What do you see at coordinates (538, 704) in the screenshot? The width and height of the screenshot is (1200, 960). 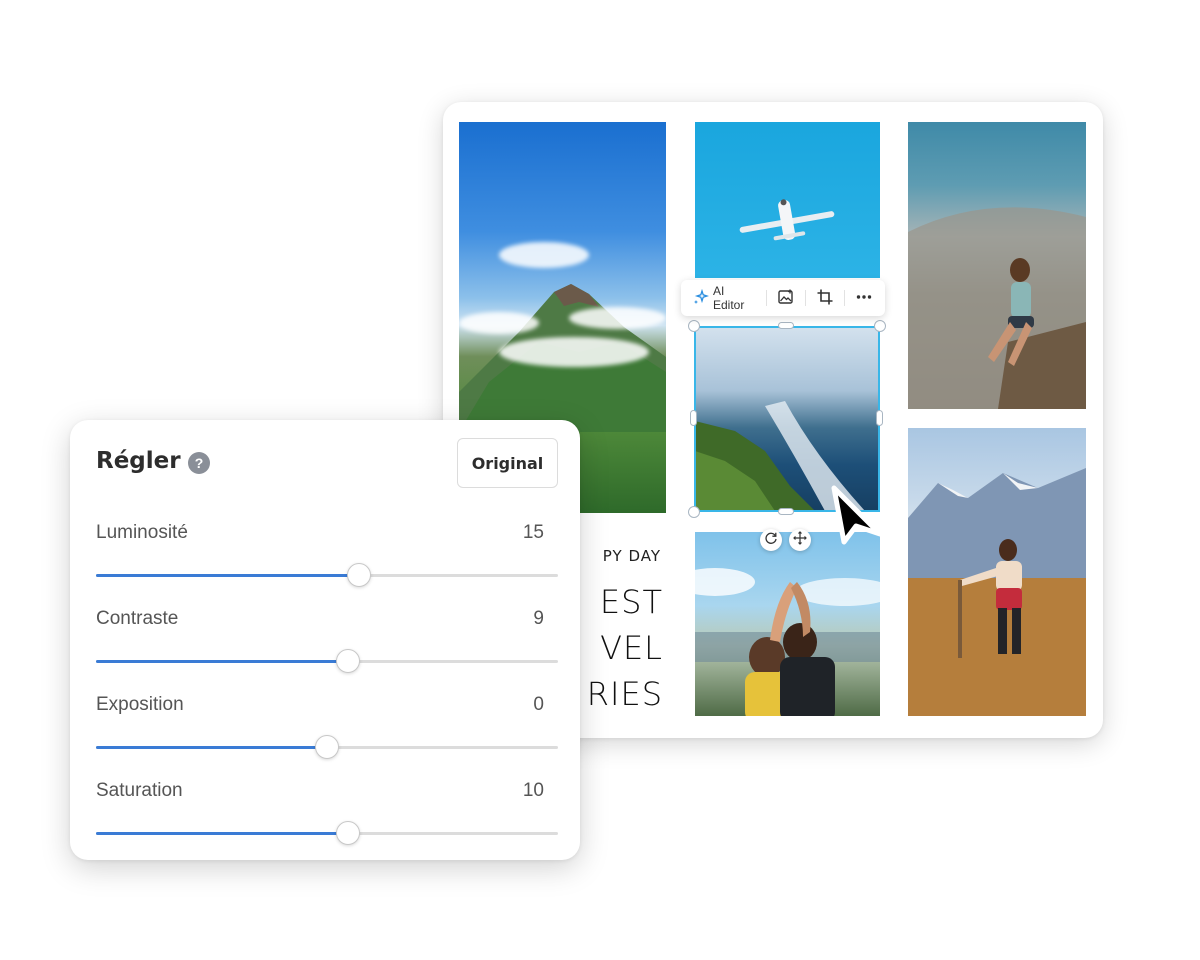 I see `slider-value: 0` at bounding box center [538, 704].